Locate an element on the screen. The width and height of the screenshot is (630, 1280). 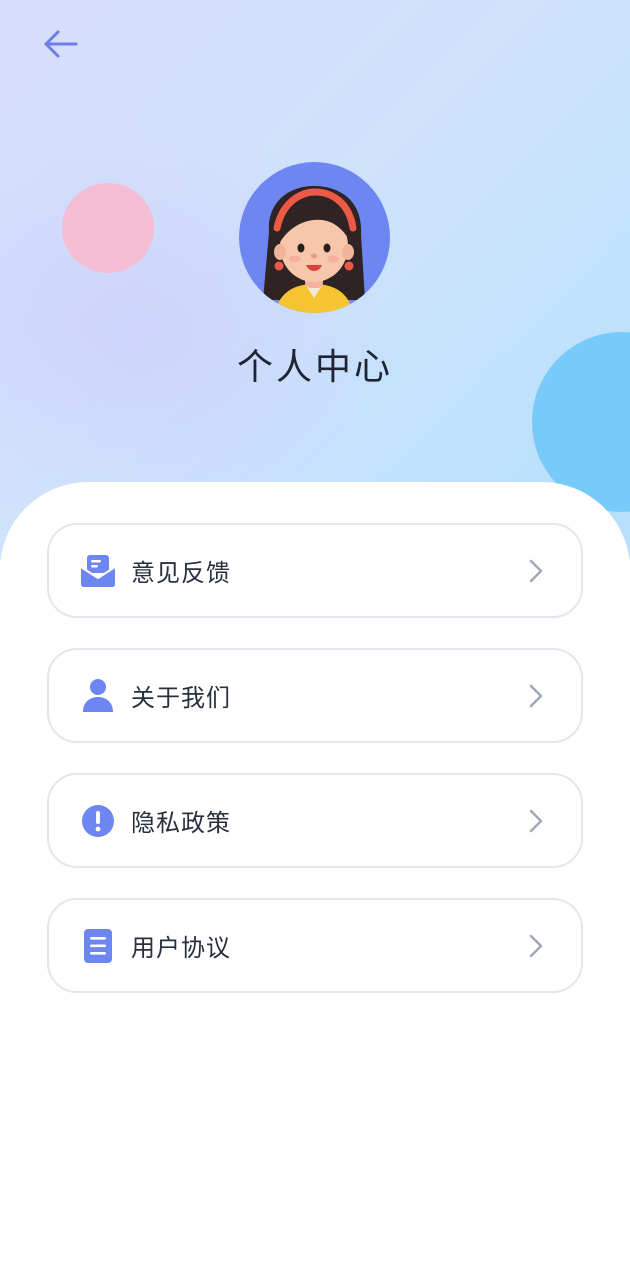
page-title: 个人中心 is located at coordinates (314, 367).